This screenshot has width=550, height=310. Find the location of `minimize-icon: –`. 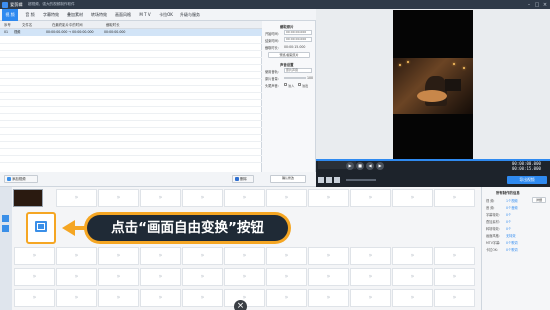

minimize-icon: – is located at coordinates (529, 5).